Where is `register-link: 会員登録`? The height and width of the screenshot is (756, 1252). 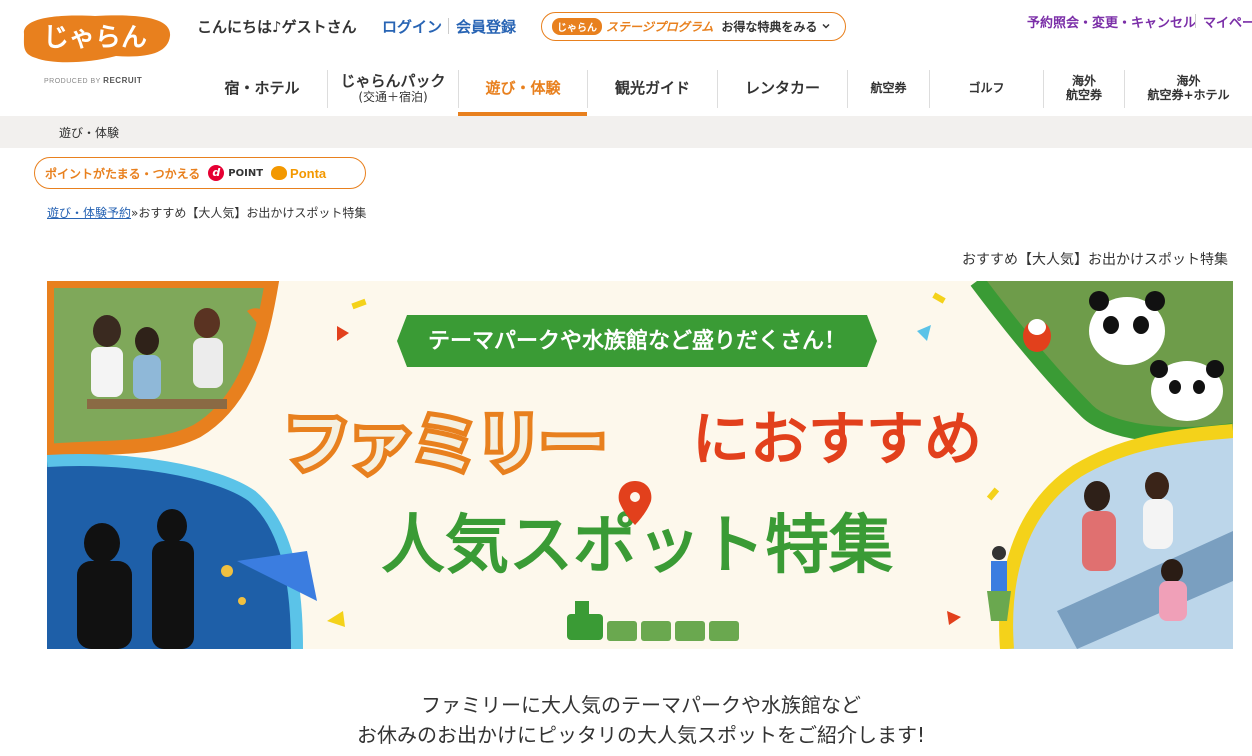 register-link: 会員登録 is located at coordinates (486, 26).